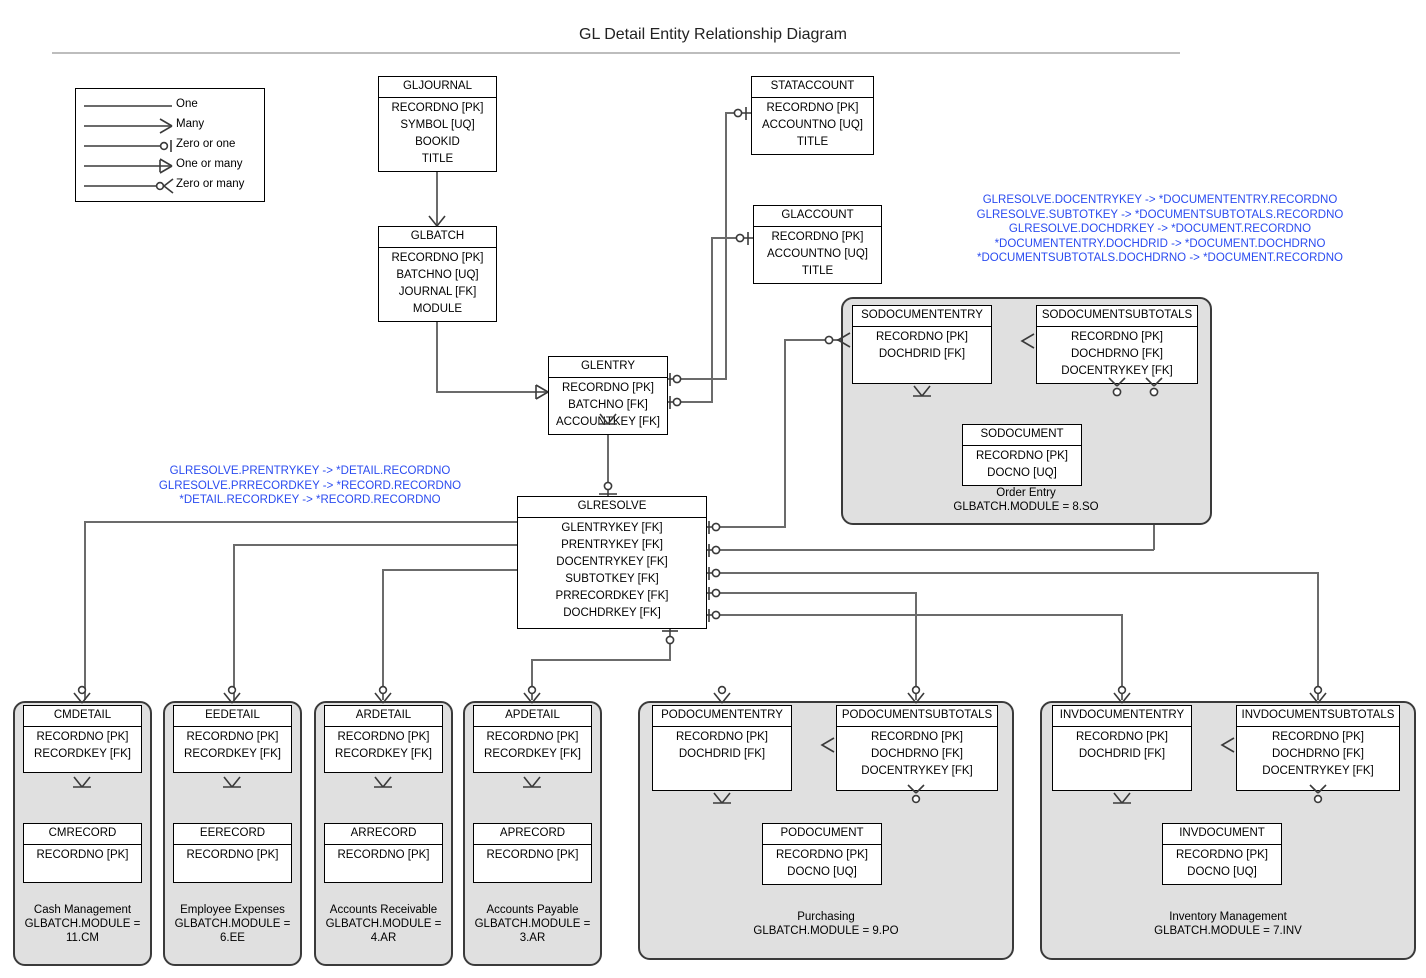  I want to click on entity-field-list: RECORDNO [PK] SYMBOL [UQ] BOOKID TITLE, so click(437, 134).